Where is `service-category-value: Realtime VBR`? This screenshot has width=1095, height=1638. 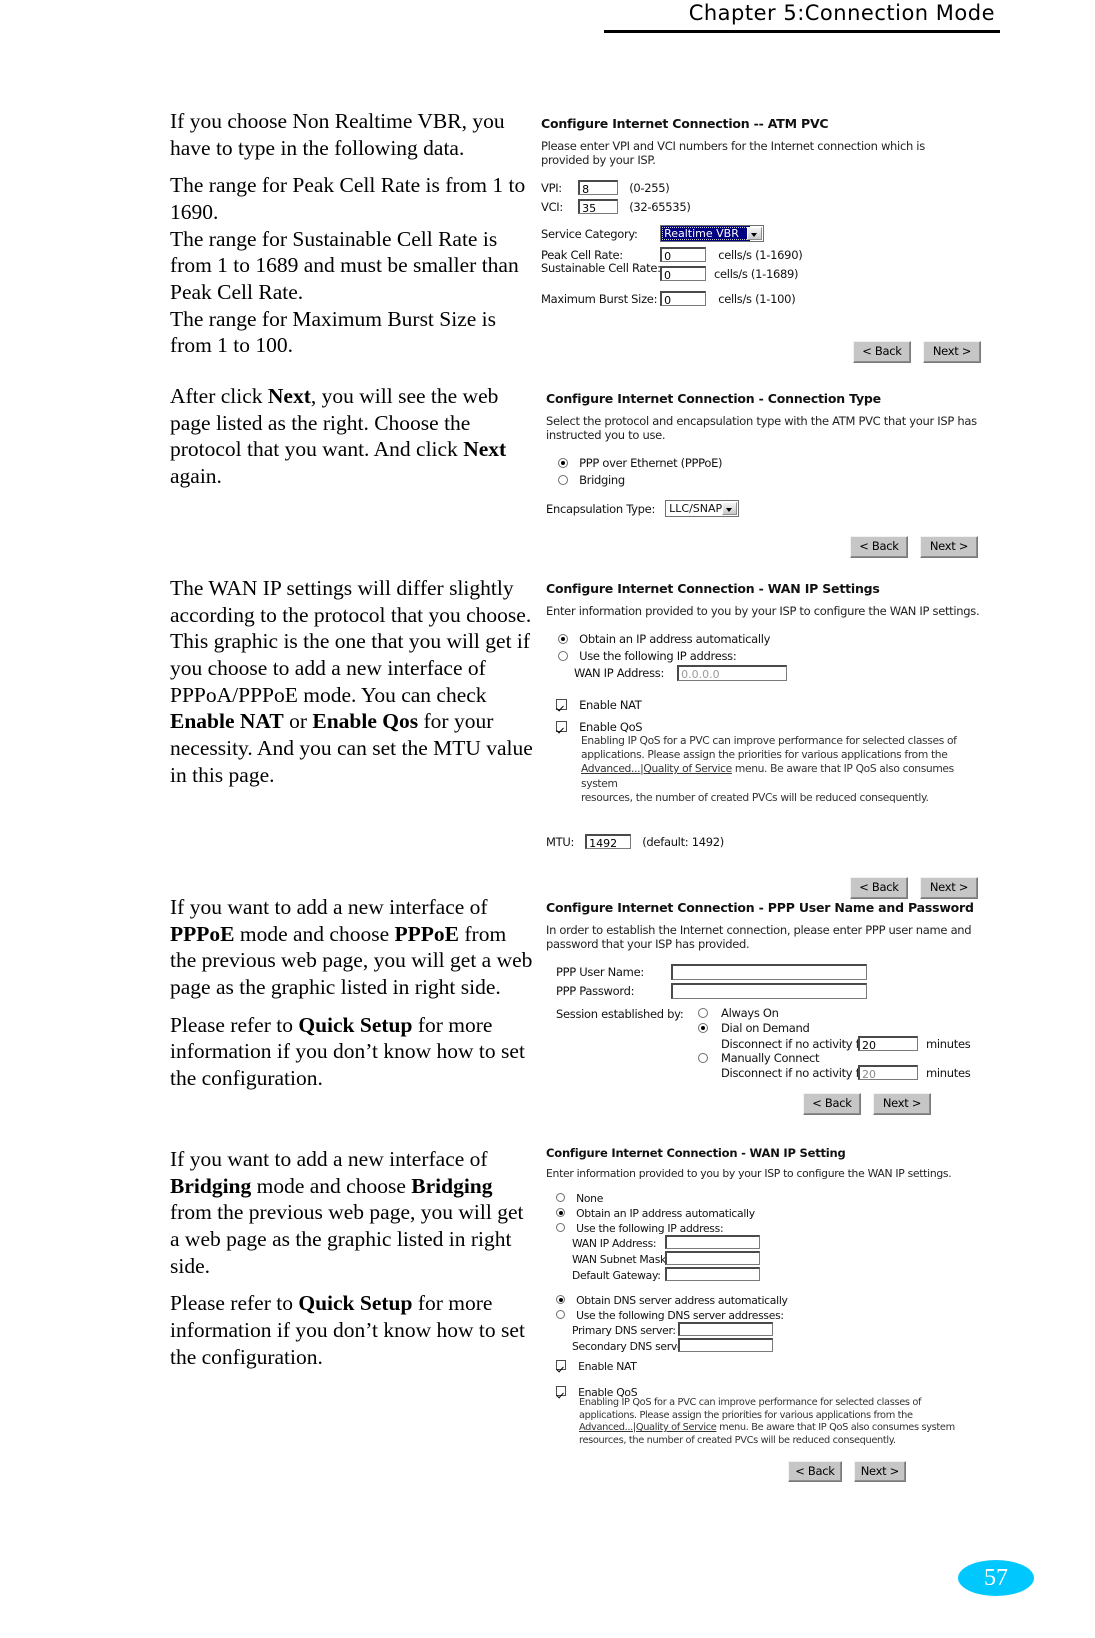
service-category-value: Realtime VBR is located at coordinates (706, 234).